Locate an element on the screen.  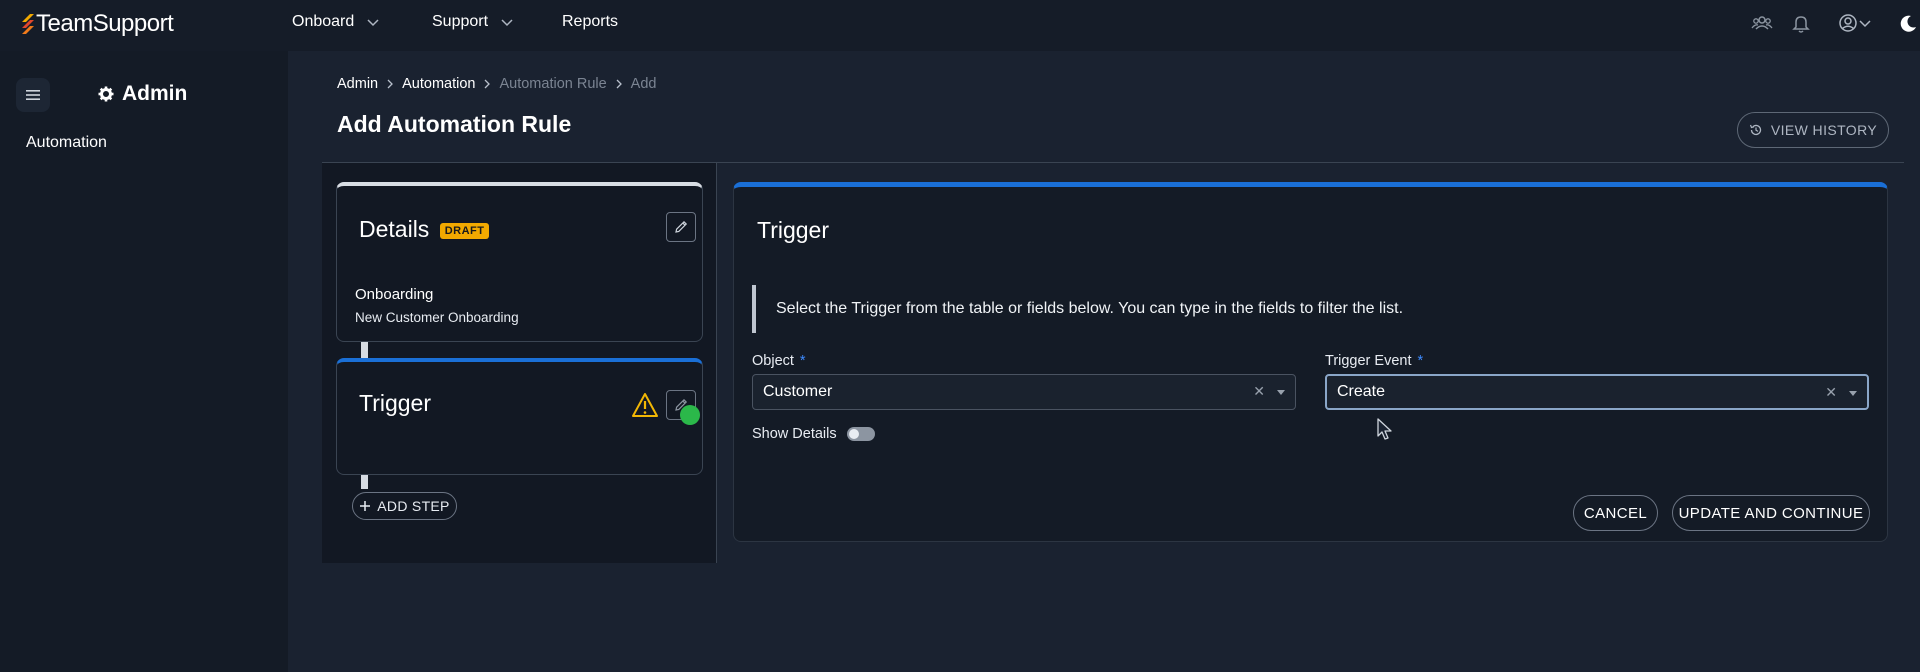
view-history-button: VIEW HISTORY is located at coordinates (1813, 130).